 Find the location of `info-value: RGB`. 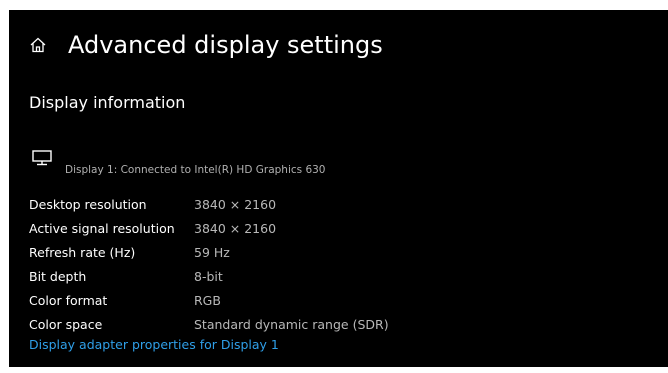

info-value: RGB is located at coordinates (207, 300).